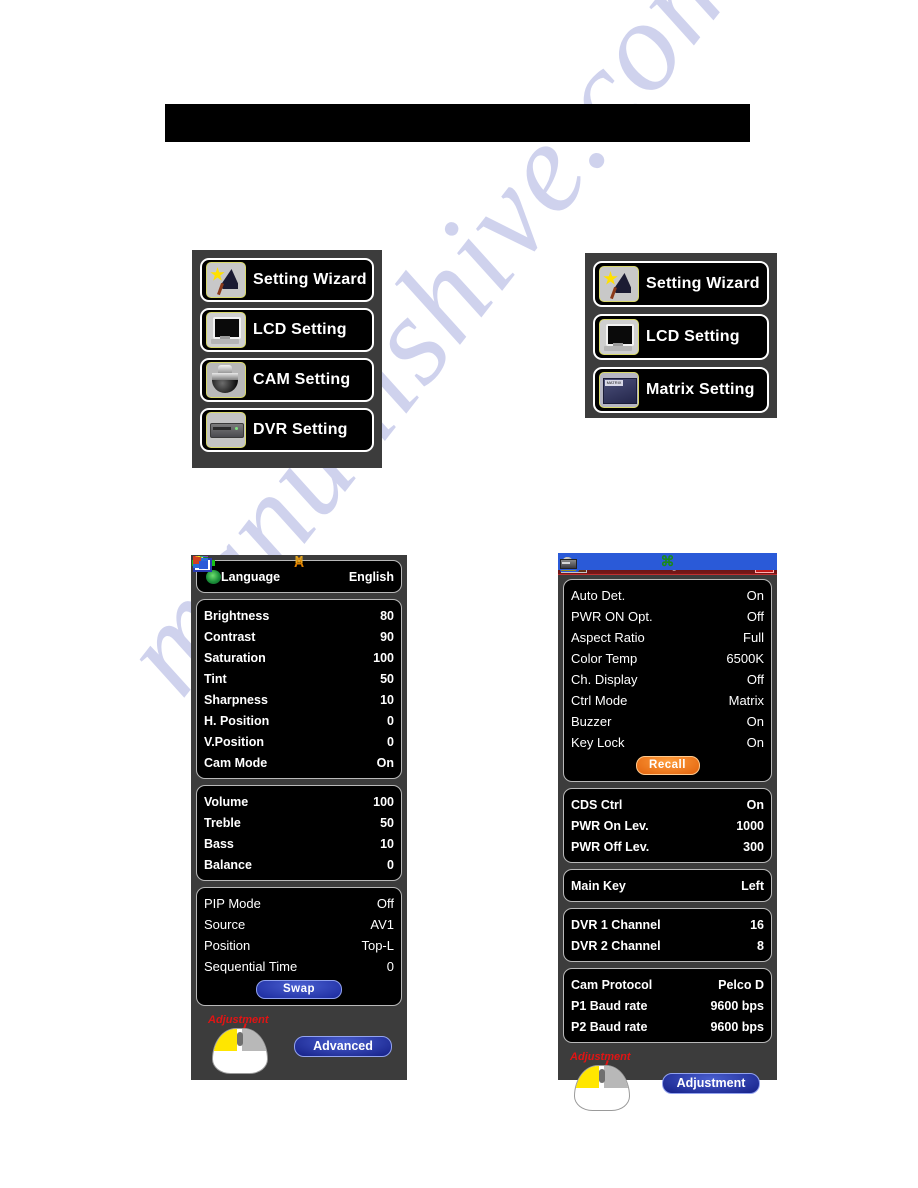  Describe the element at coordinates (299, 762) in the screenshot. I see `osd-row-cam-mode: Cam Mode On` at that location.